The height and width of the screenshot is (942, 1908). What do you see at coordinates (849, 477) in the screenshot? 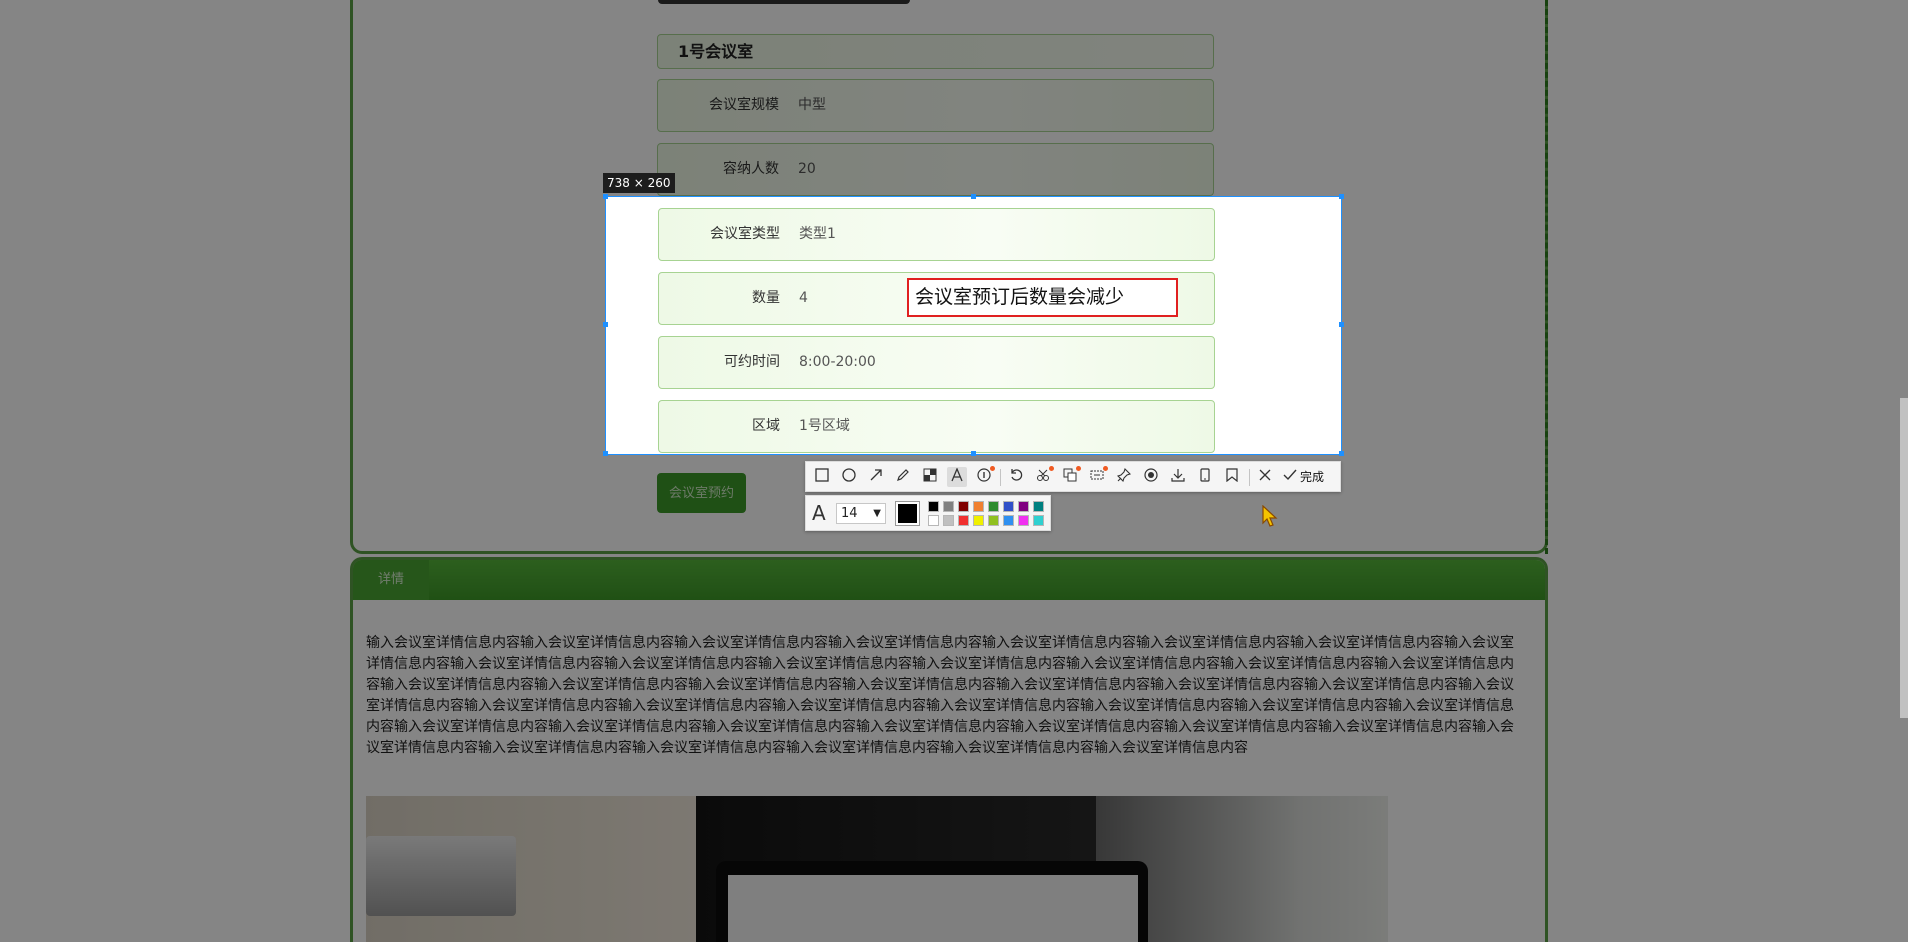
I see `ellipse-icon` at bounding box center [849, 477].